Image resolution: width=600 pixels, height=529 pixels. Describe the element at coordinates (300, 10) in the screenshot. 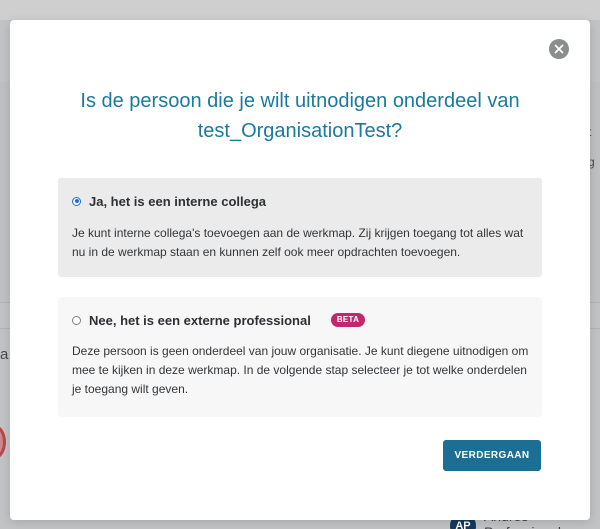

I see `background-top-bar` at that location.